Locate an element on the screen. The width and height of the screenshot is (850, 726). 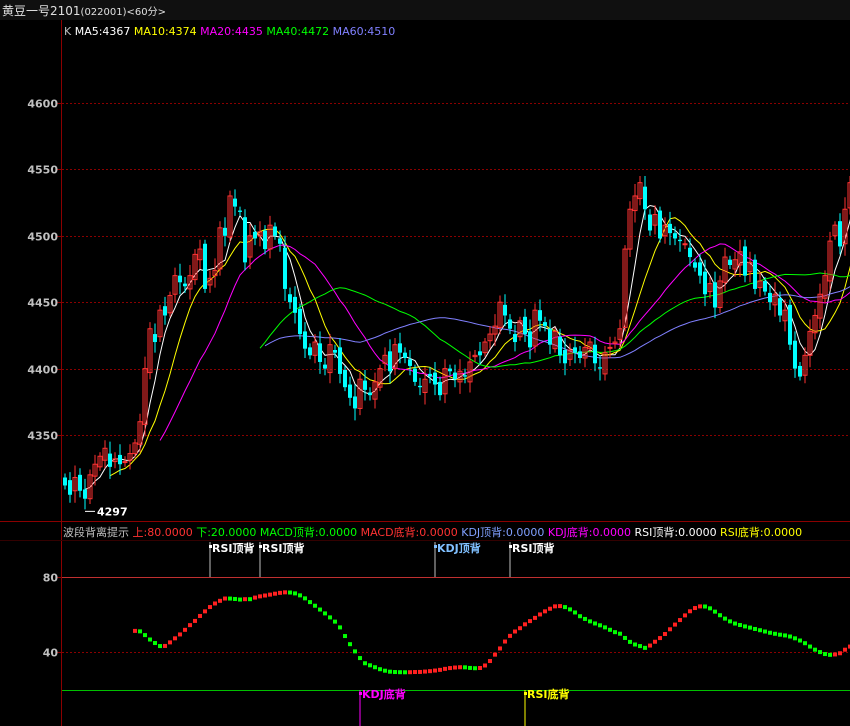
instrument-title: 黄豆一号2101(022001)<60分> is located at coordinates (84, 11).